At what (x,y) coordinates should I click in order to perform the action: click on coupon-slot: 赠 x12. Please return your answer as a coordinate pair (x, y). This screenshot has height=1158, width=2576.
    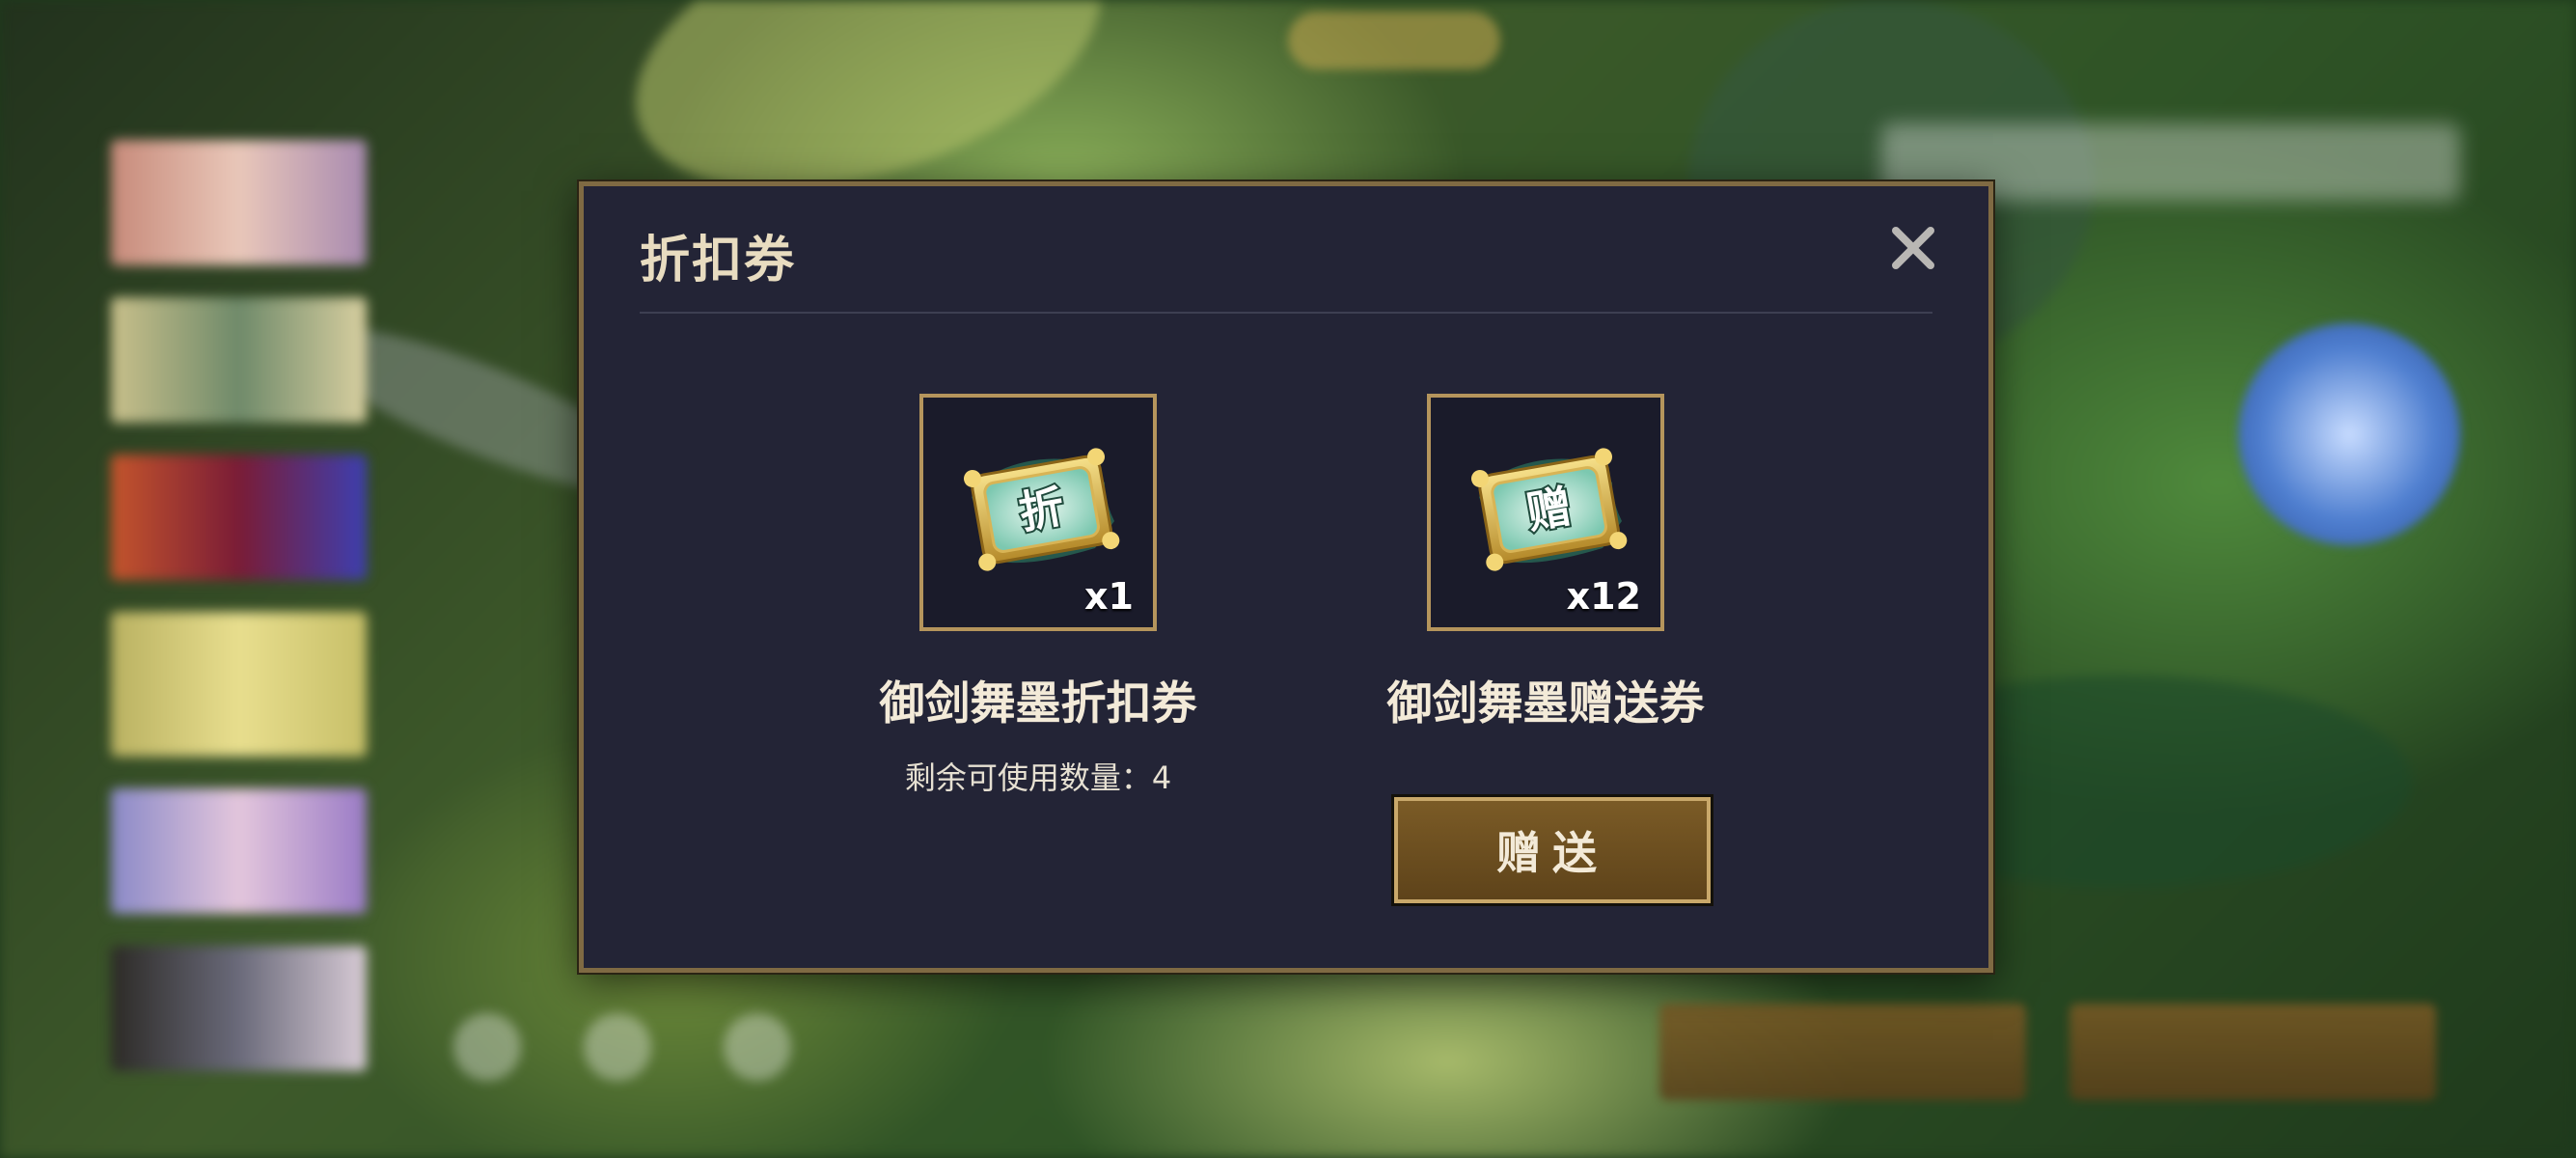
    Looking at the image, I should click on (1545, 512).